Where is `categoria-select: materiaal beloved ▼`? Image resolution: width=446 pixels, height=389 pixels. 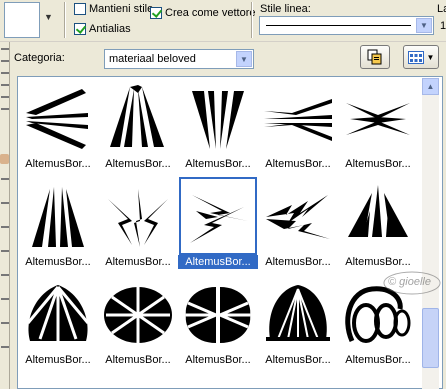 categoria-select: materiaal beloved ▼ is located at coordinates (179, 59).